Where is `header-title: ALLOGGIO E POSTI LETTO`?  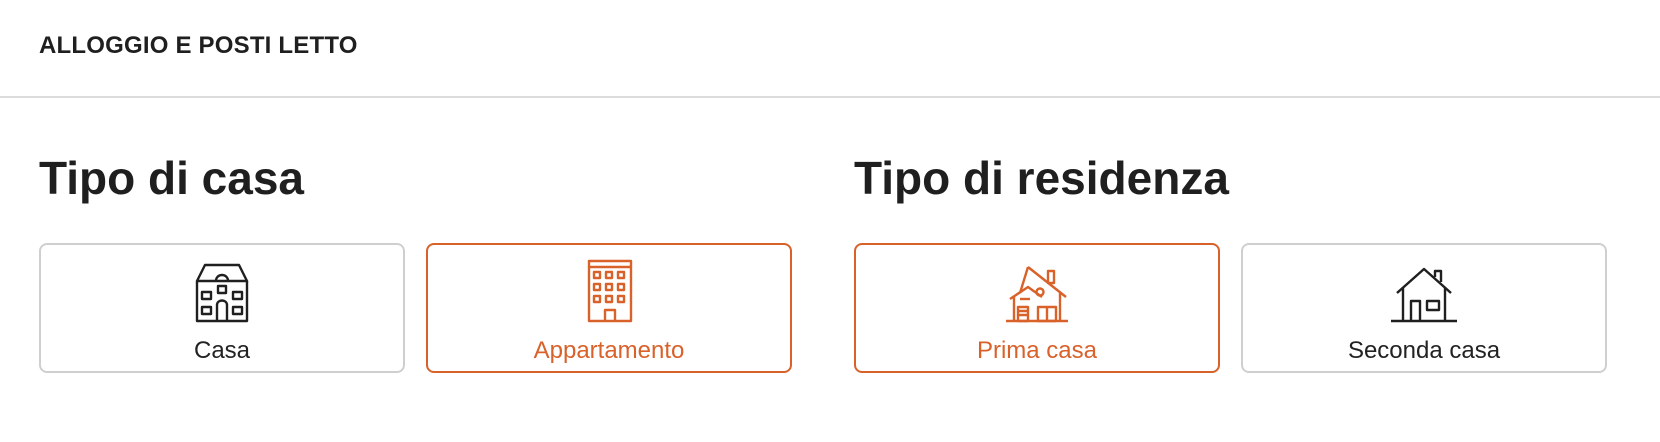
header-title: ALLOGGIO E POSTI LETTO is located at coordinates (198, 45).